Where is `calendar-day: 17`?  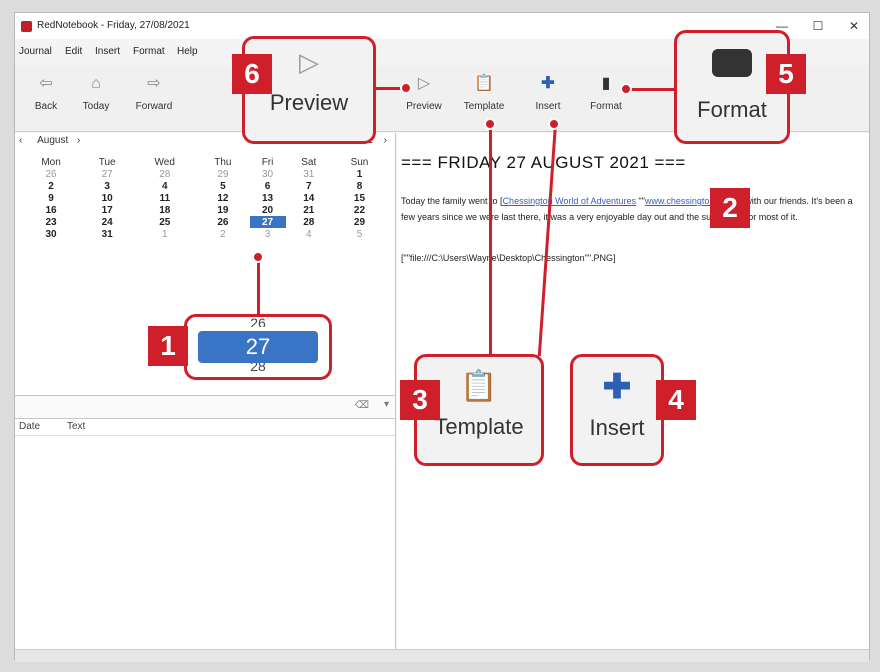
calendar-day: 17 is located at coordinates (107, 210).